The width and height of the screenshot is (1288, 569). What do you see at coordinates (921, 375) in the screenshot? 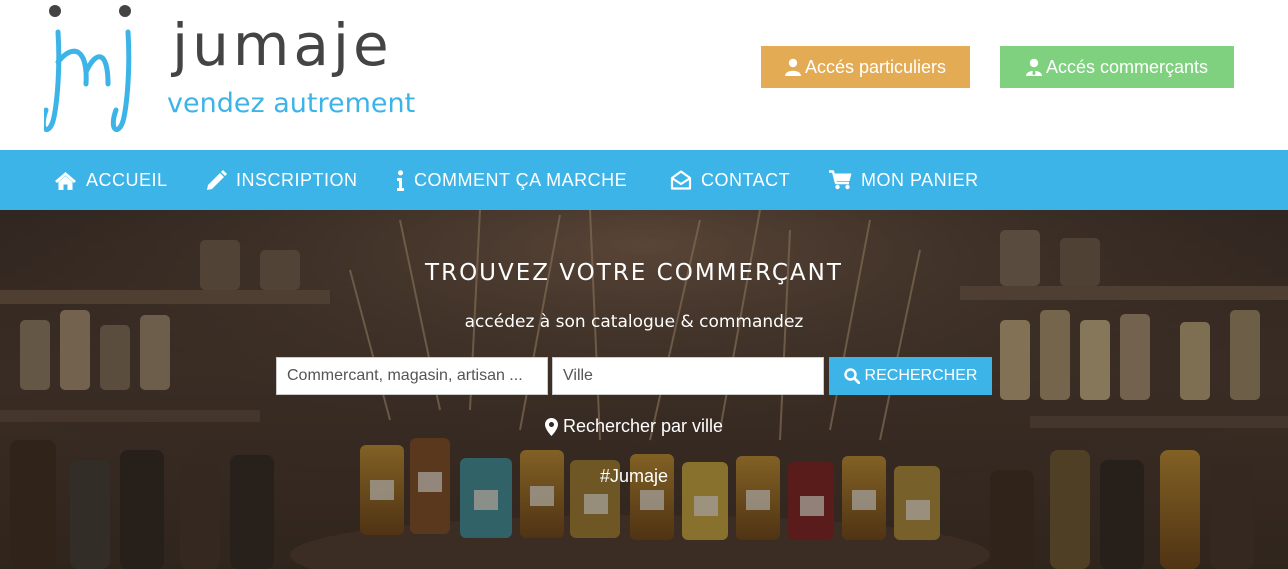
I see `search-button-label: RECHERCHER` at bounding box center [921, 375].